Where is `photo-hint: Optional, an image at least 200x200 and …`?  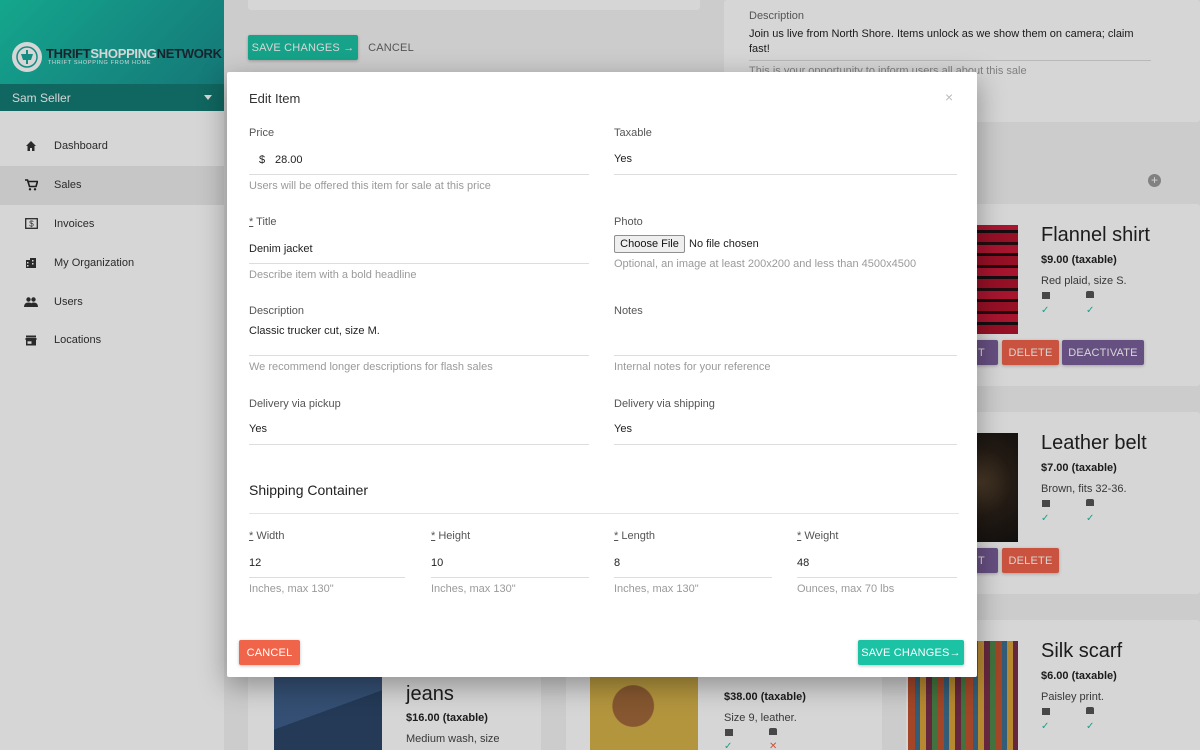 photo-hint: Optional, an image at least 200x200 and … is located at coordinates (765, 264).